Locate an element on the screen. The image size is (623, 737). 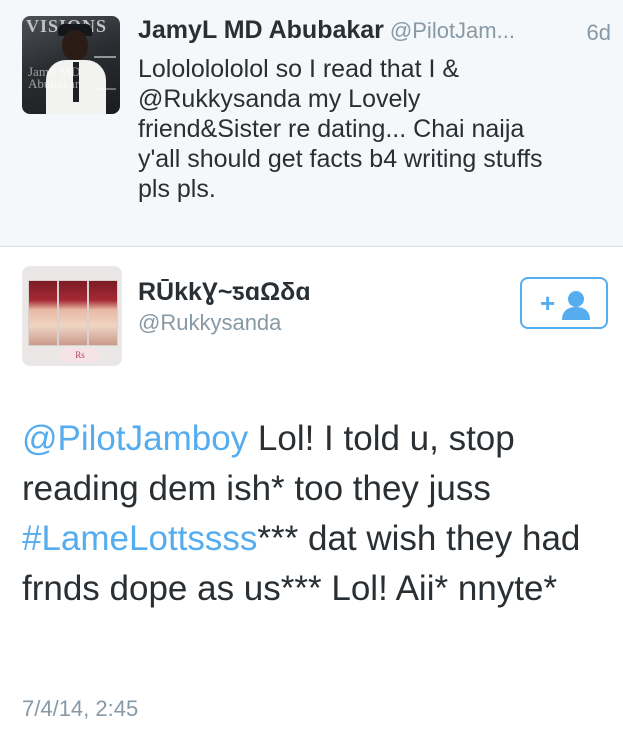
mention-link: @PilotJamboy is located at coordinates (135, 438).